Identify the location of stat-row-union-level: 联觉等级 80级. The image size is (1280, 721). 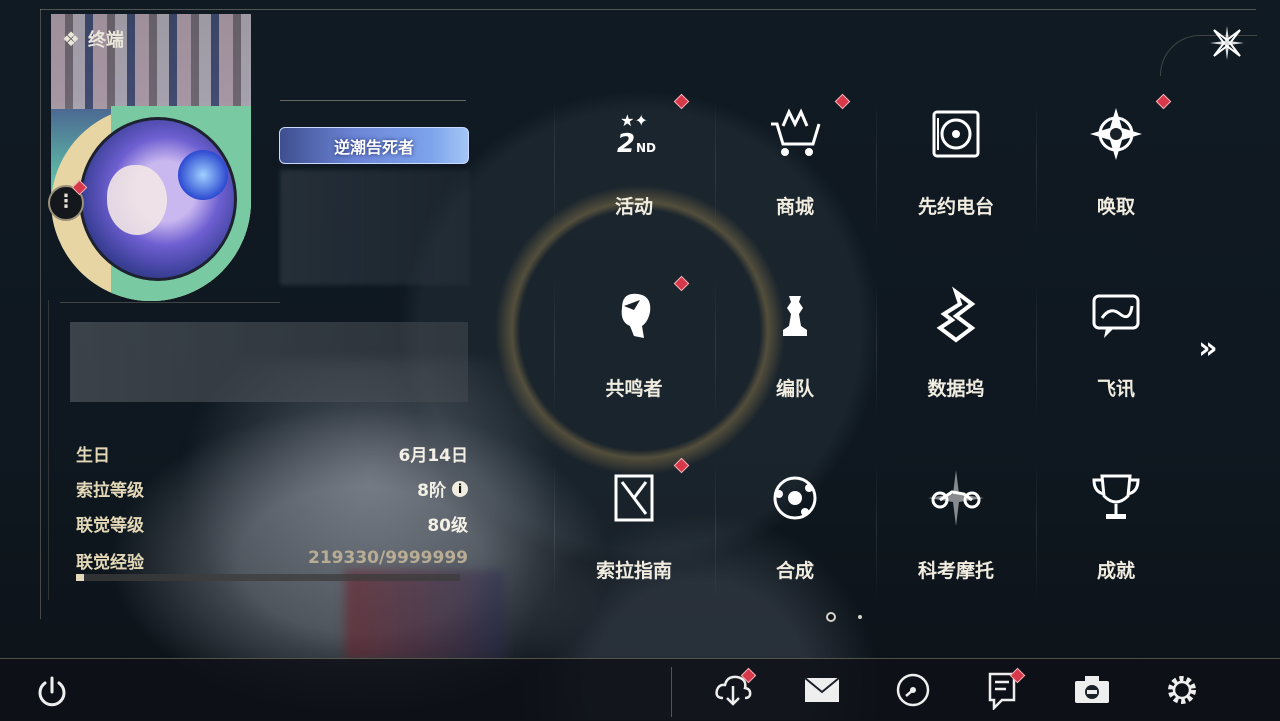
(272, 523).